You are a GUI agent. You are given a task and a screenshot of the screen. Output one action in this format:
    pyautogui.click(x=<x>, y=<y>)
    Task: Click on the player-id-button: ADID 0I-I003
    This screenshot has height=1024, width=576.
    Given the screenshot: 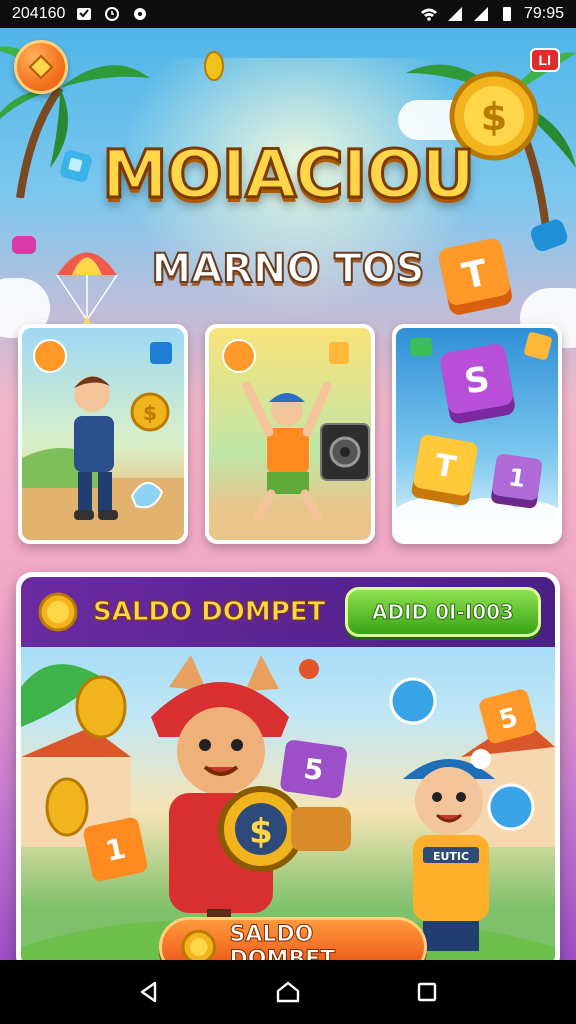 What is the action you would take?
    pyautogui.click(x=443, y=612)
    